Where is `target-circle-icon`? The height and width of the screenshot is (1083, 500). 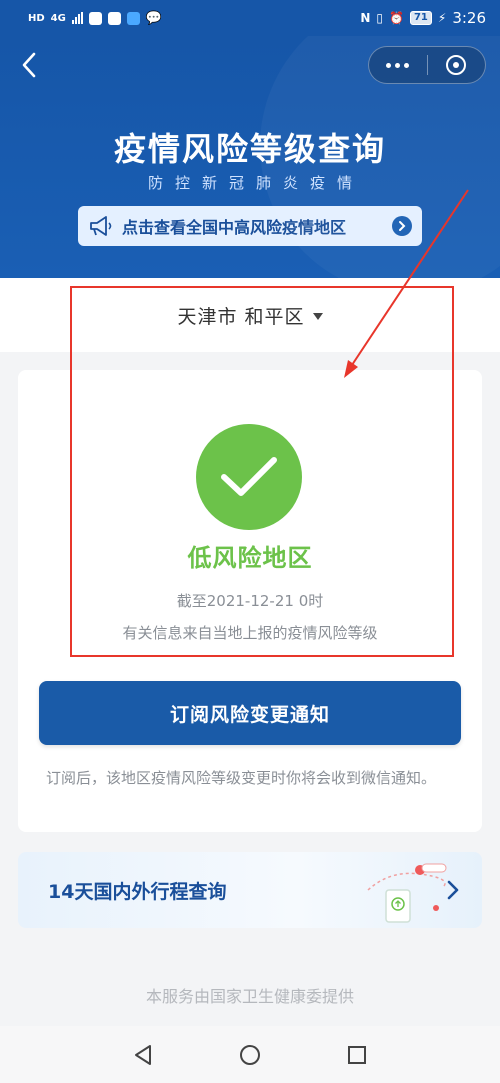 target-circle-icon is located at coordinates (456, 65).